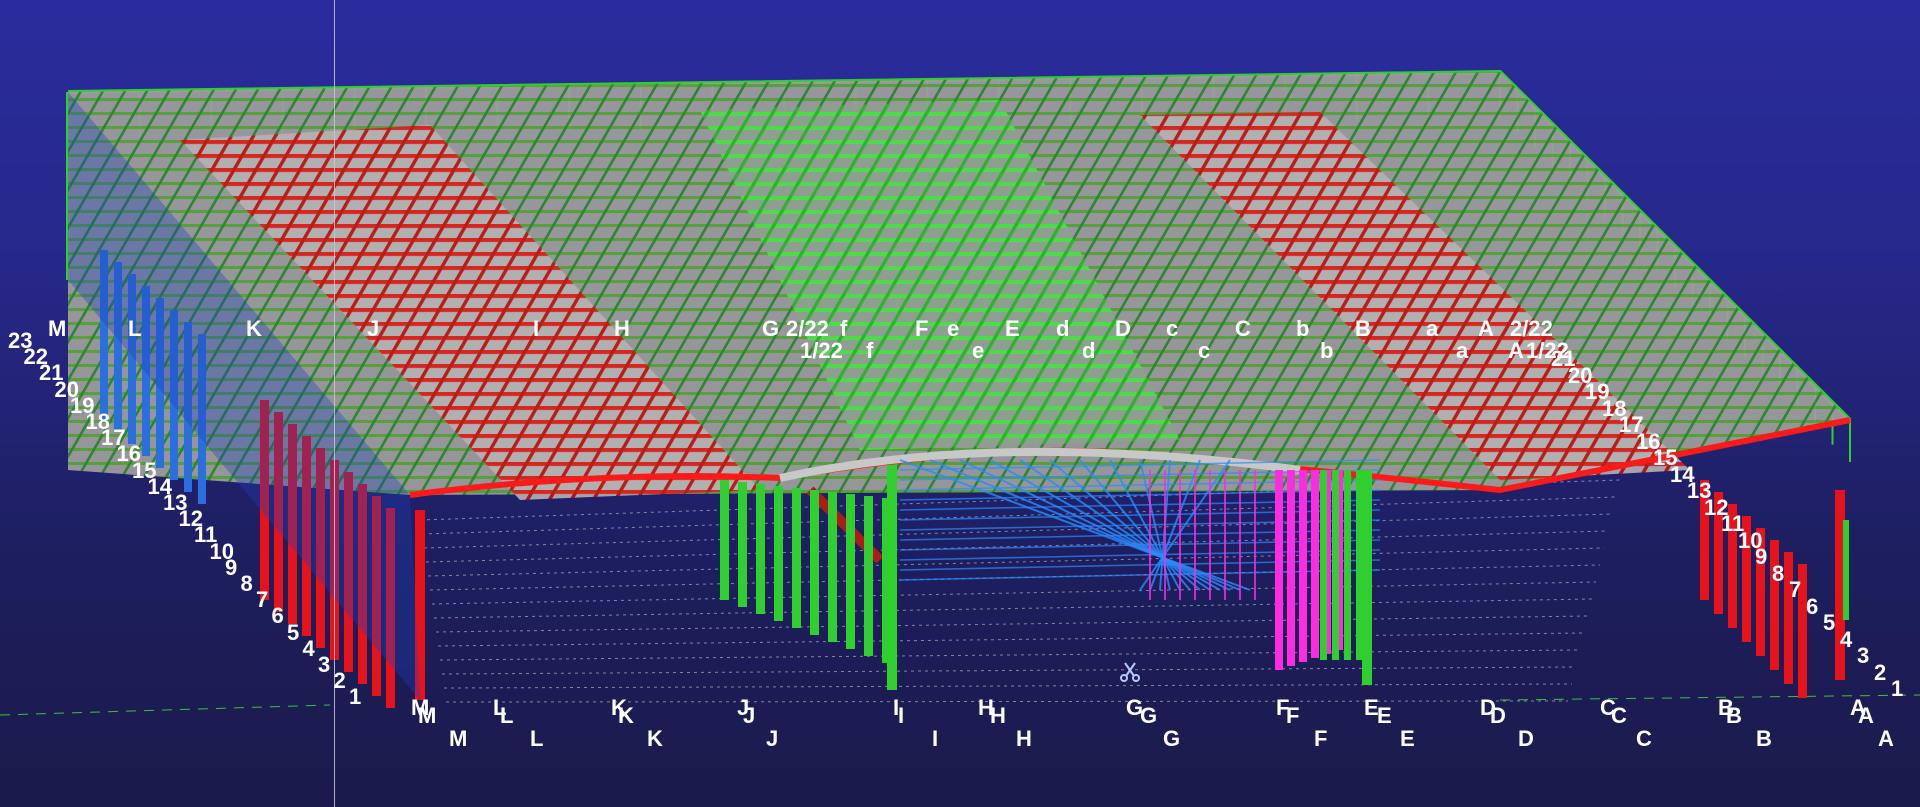 The width and height of the screenshot is (1920, 807). Describe the element at coordinates (339, 681) in the screenshot. I see `left-axis-label: 2` at that location.